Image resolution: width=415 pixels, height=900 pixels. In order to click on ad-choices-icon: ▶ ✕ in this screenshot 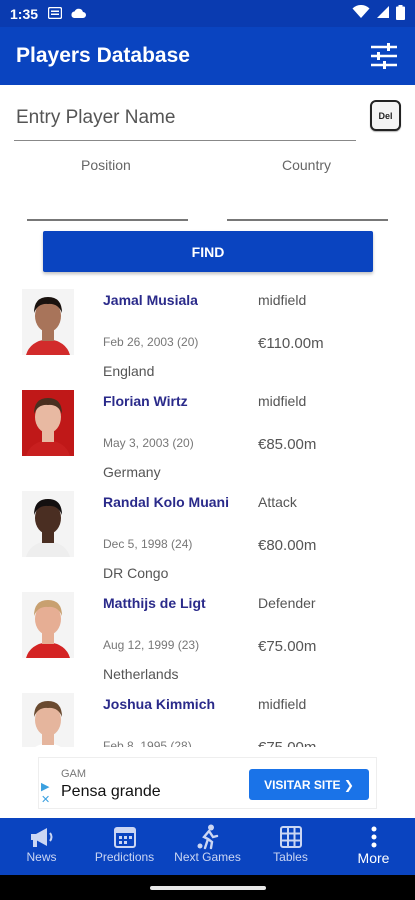, I will do `click(45, 793)`.